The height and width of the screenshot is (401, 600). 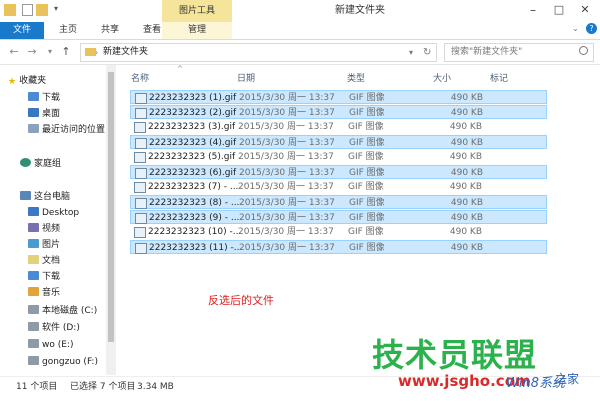 I want to click on column-header-tags: 标记, so click(x=499, y=79).